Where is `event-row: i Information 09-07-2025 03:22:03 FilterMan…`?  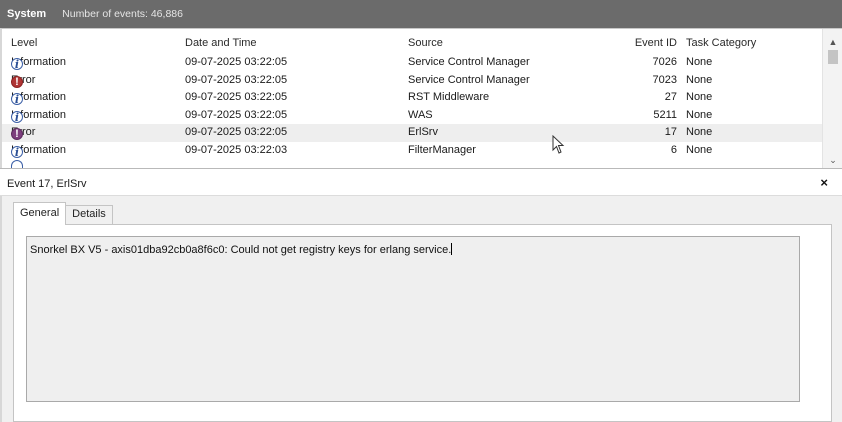
event-row: i Information 09-07-2025 03:22:03 FilterMan… is located at coordinates (412, 151).